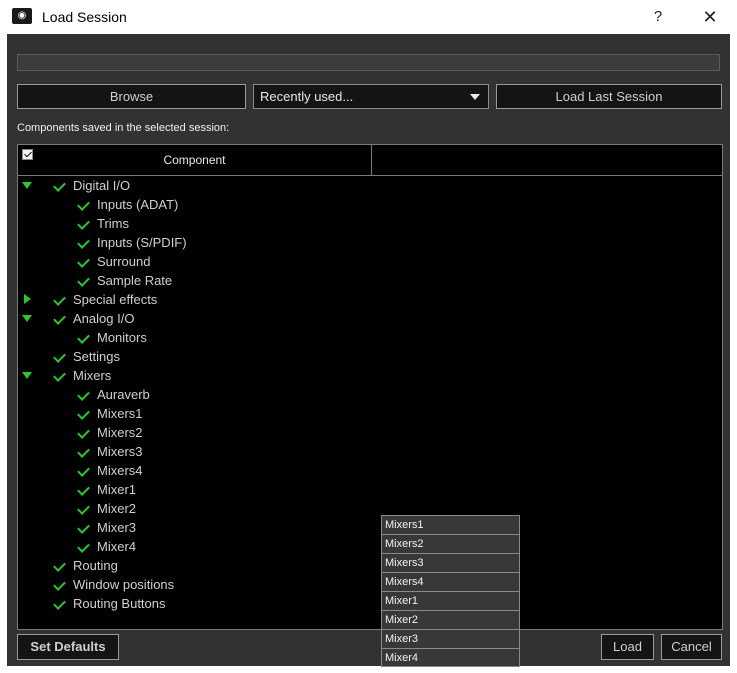 The width and height of the screenshot is (737, 673). Describe the element at coordinates (450, 601) in the screenshot. I see `list-item: Mixer1` at that location.